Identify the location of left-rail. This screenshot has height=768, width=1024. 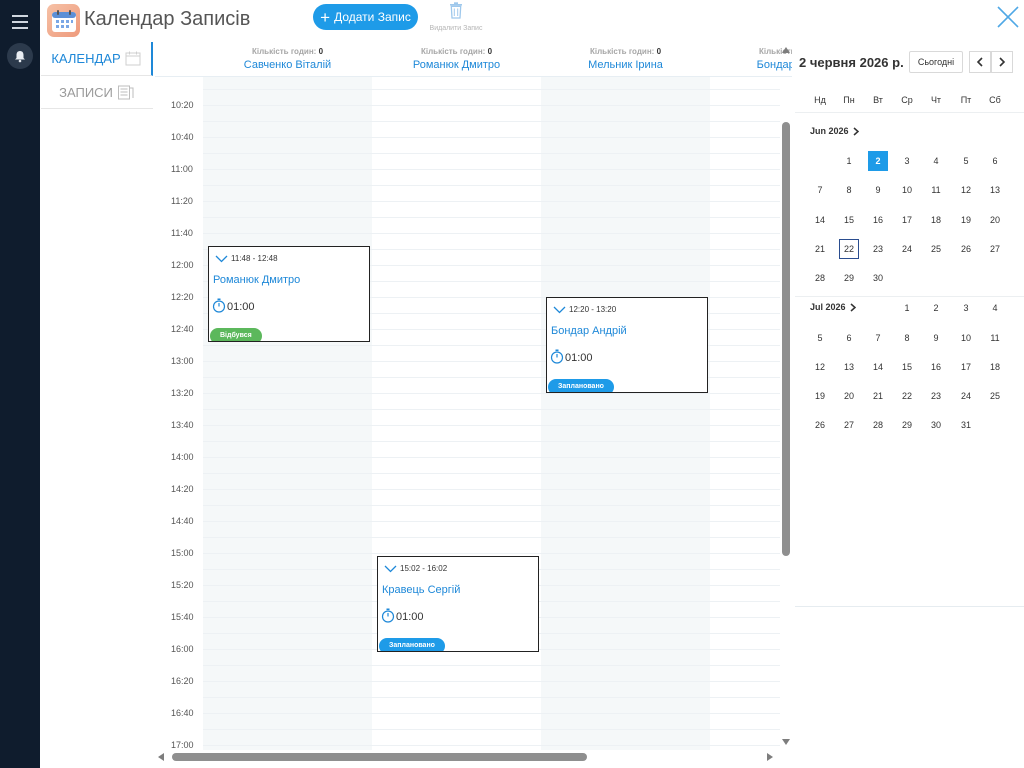
(20, 384).